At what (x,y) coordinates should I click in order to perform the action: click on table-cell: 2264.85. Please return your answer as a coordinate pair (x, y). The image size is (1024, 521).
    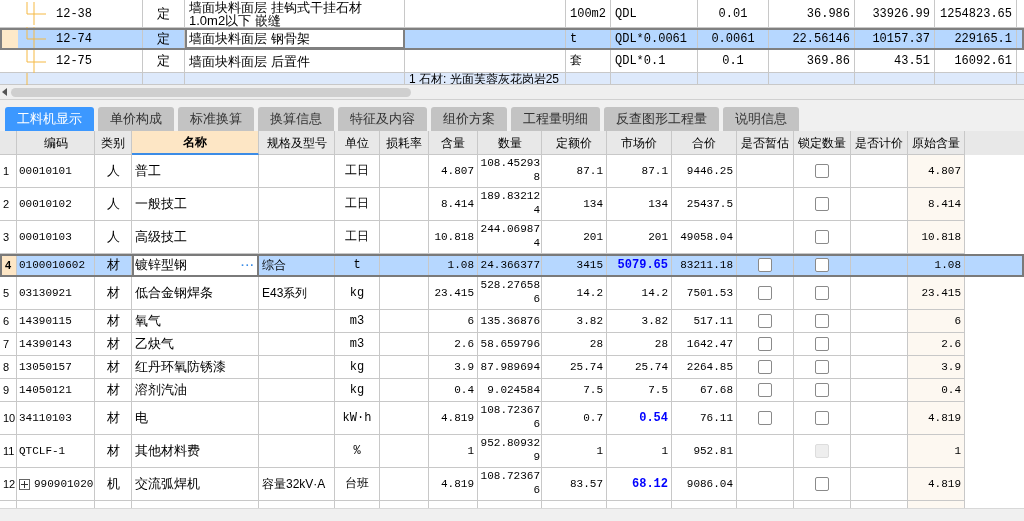
    Looking at the image, I should click on (704, 367).